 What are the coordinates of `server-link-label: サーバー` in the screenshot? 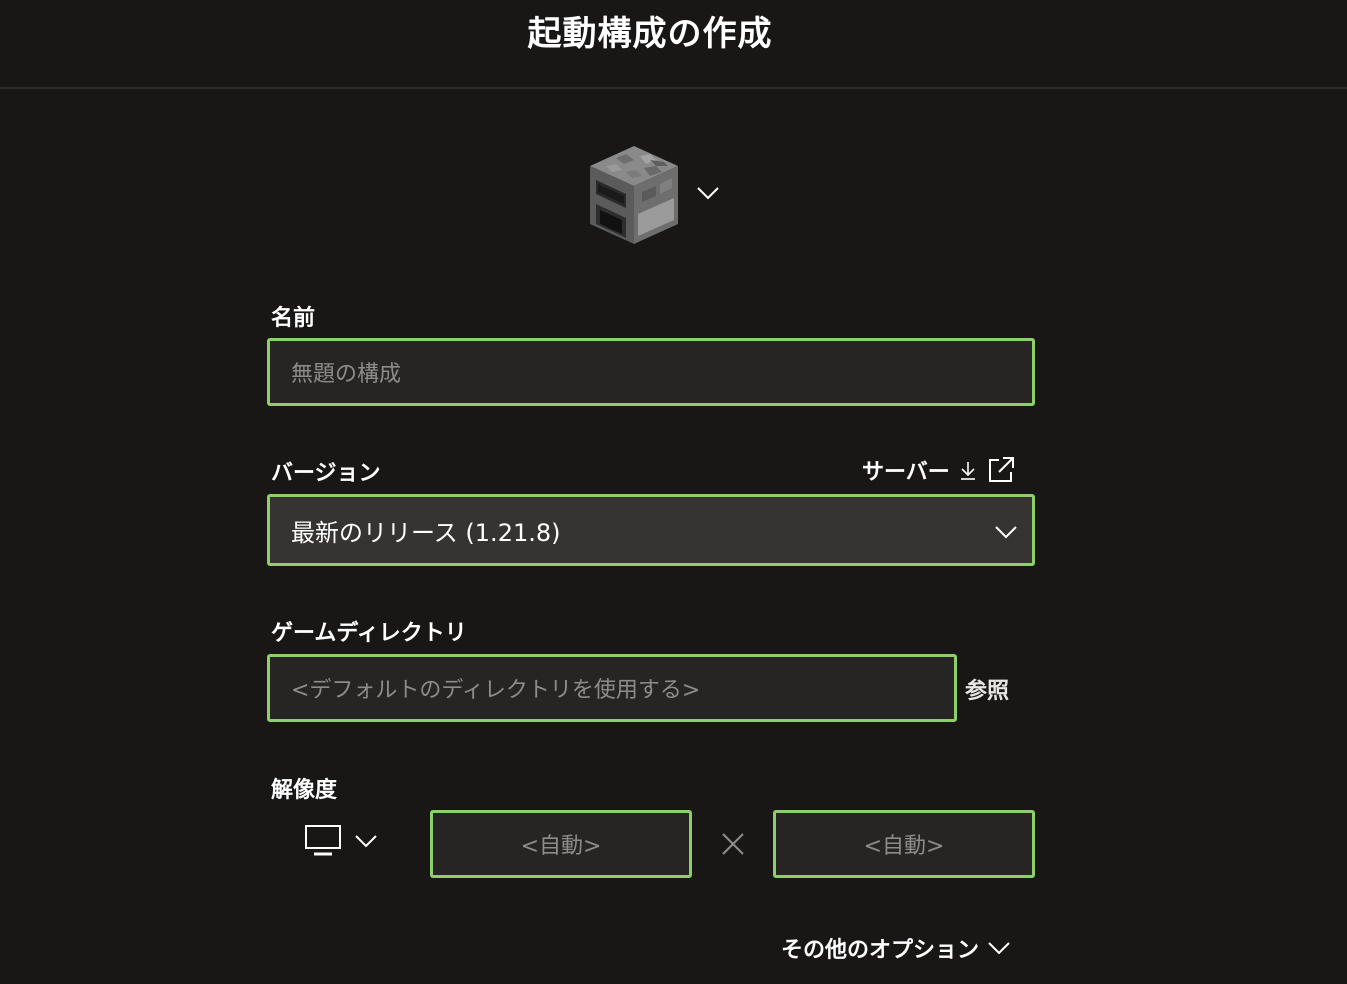 It's located at (906, 472).